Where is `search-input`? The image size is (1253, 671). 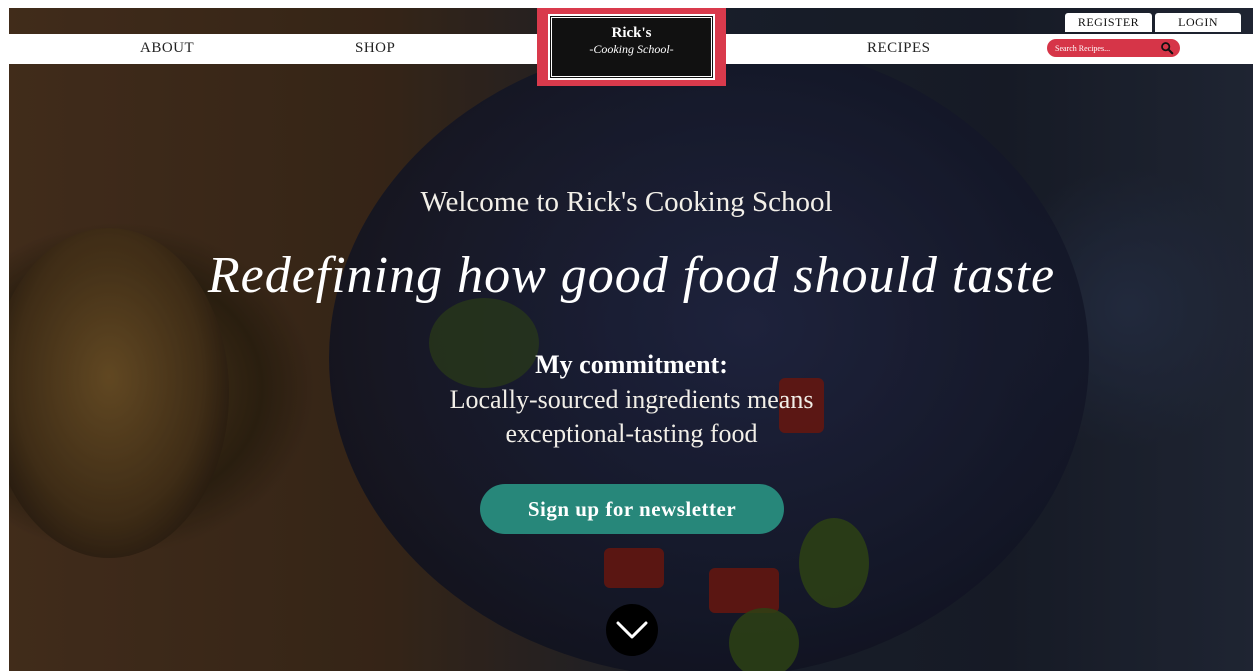
search-input is located at coordinates (1105, 48).